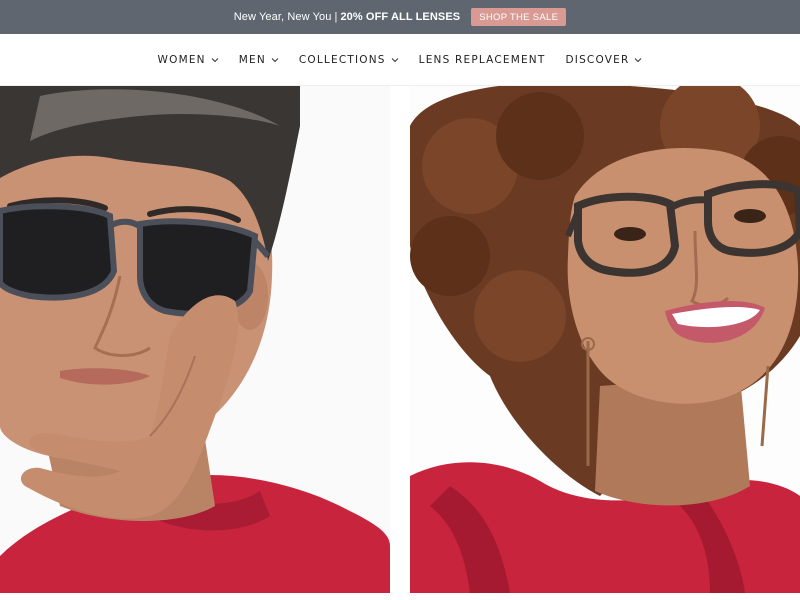  I want to click on nav-item-discover: DISCOVER, so click(603, 60).